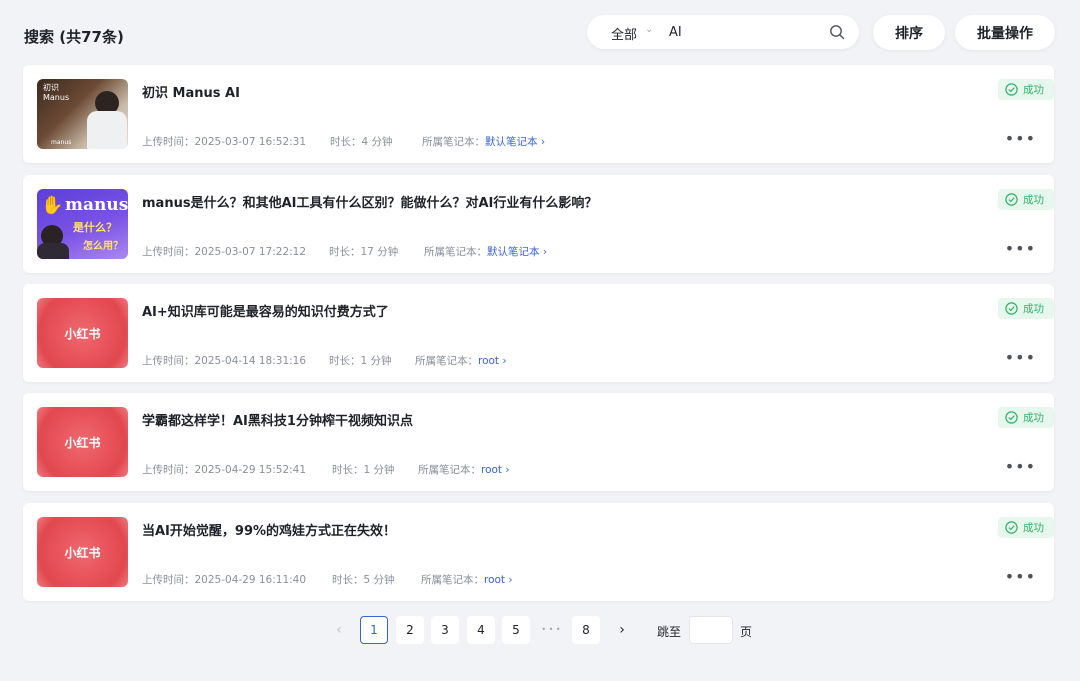 This screenshot has height=681, width=1080. What do you see at coordinates (540, 32) in the screenshot?
I see `header: 搜索 (共77条) 全部 ⌄ 排序 批量操作` at bounding box center [540, 32].